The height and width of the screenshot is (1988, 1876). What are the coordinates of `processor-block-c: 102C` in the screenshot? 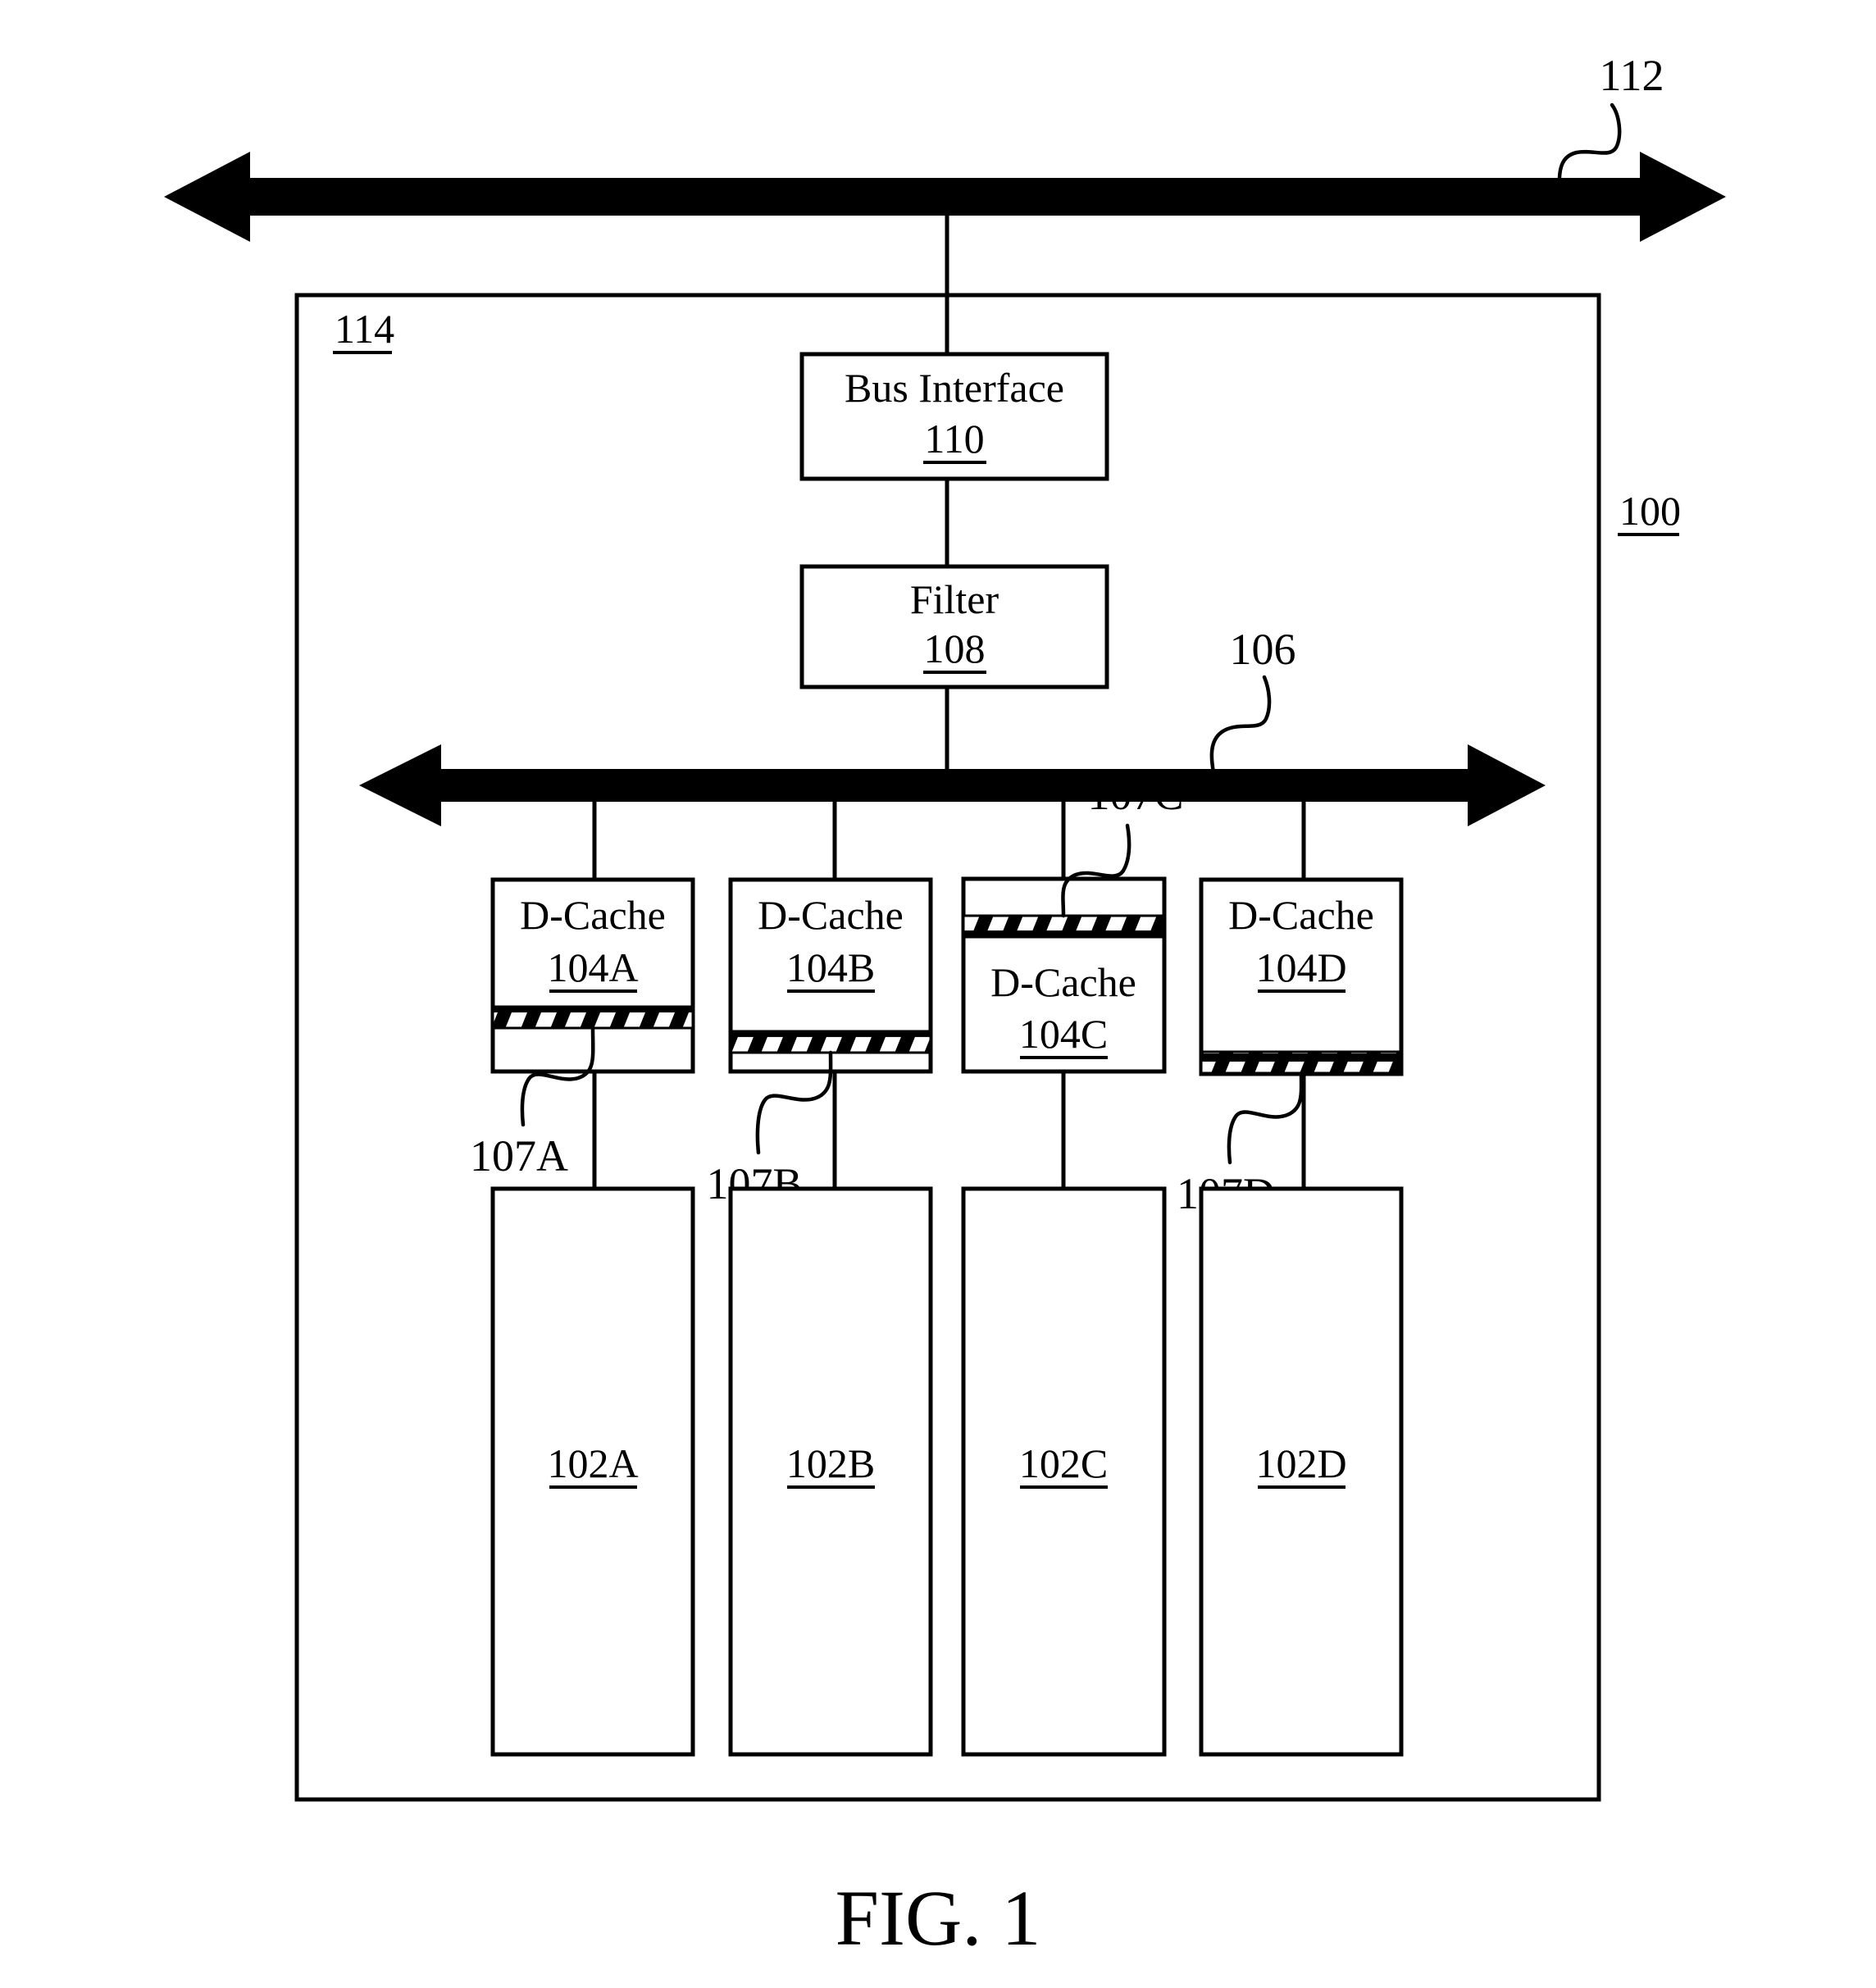 It's located at (1064, 1471).